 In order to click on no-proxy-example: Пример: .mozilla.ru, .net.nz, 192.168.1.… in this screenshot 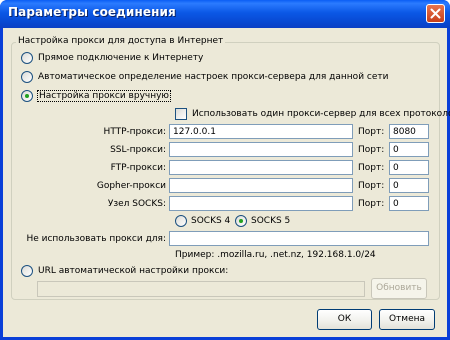, I will do `click(275, 255)`.